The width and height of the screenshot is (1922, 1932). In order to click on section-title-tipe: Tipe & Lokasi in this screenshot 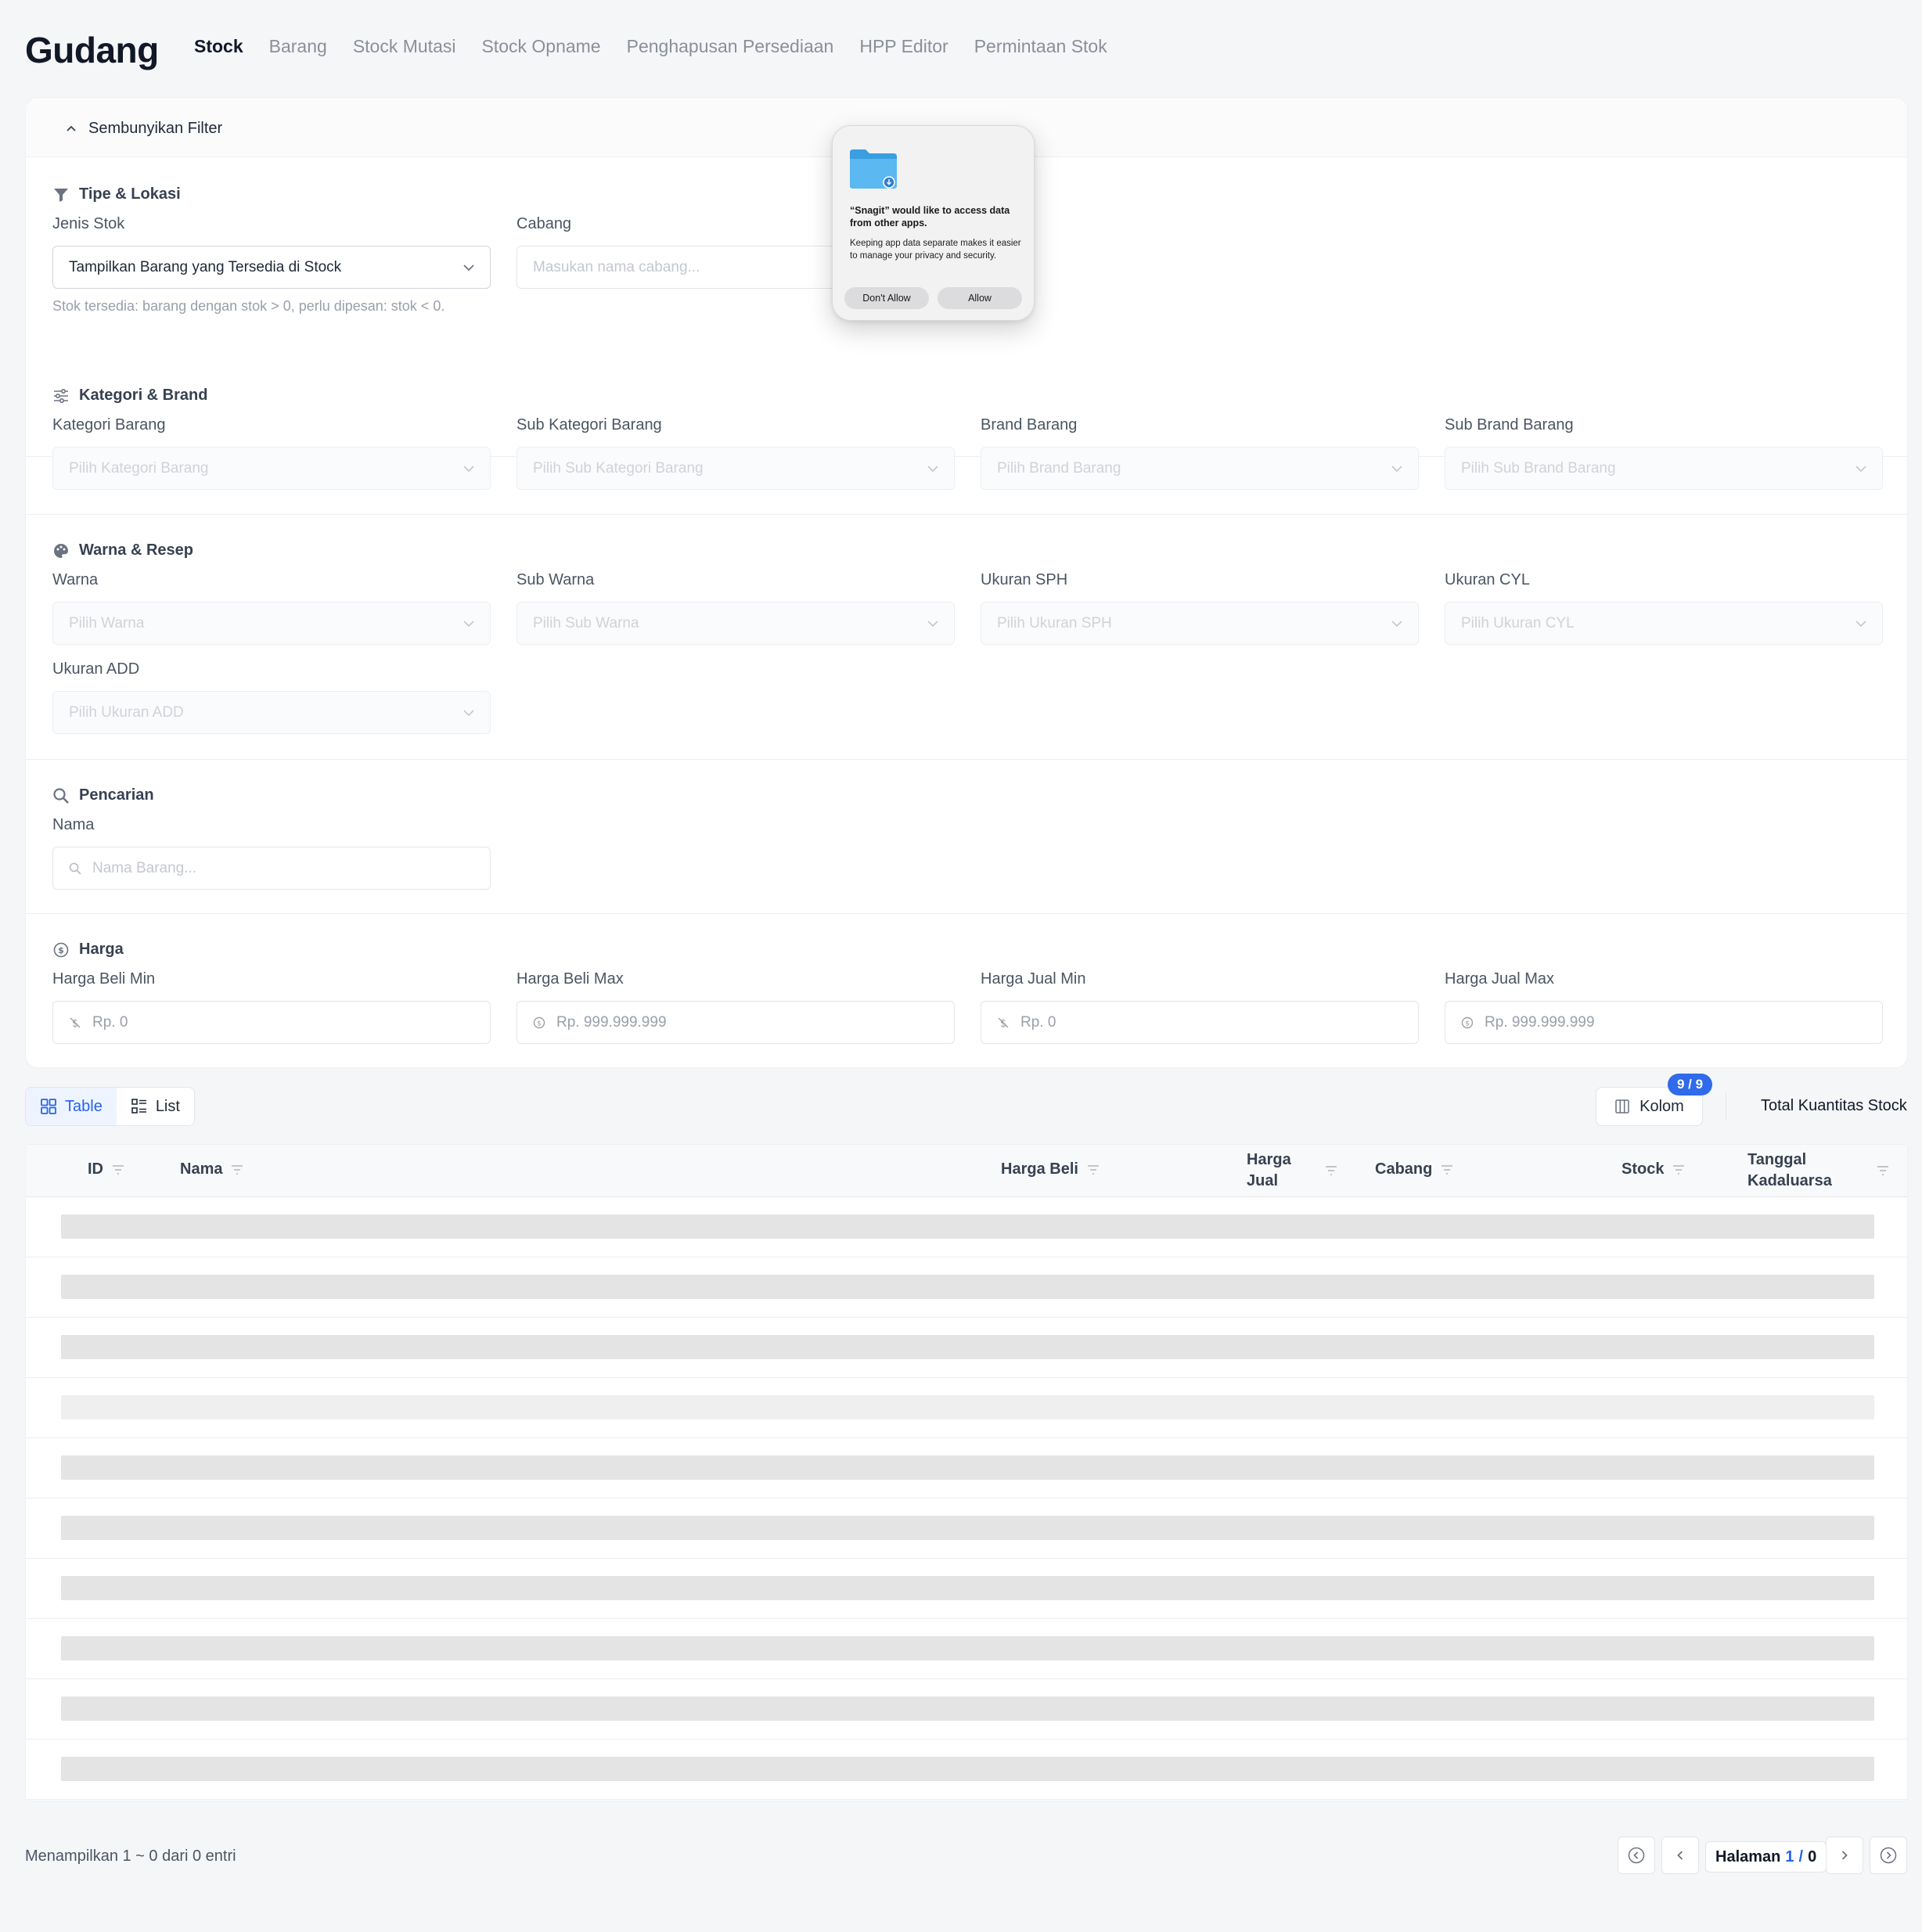, I will do `click(116, 194)`.